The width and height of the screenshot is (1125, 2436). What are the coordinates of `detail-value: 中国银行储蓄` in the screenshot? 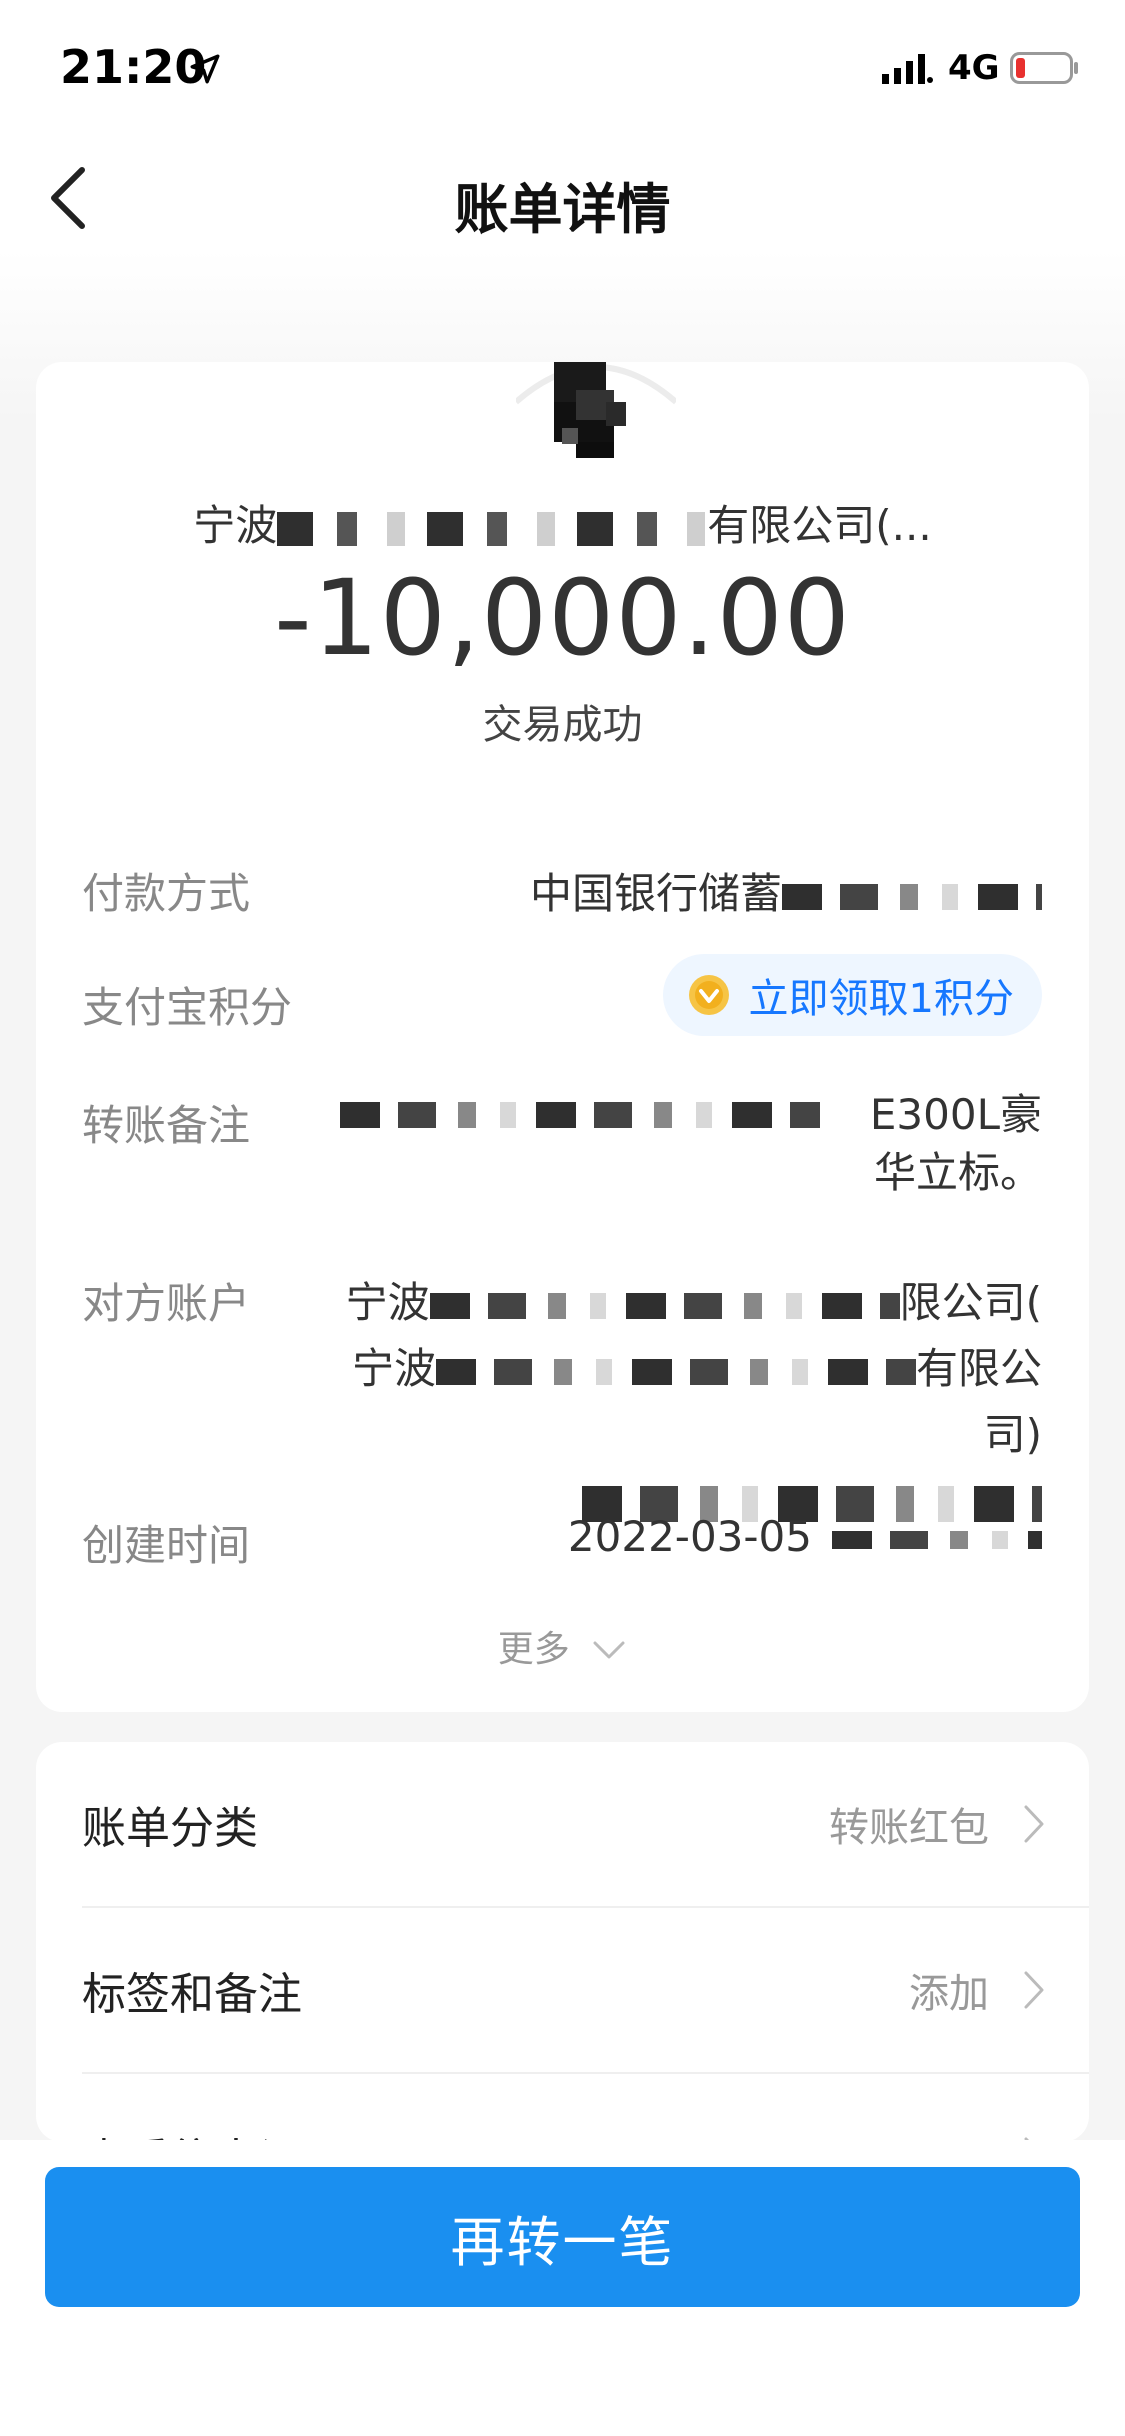 It's located at (786, 890).